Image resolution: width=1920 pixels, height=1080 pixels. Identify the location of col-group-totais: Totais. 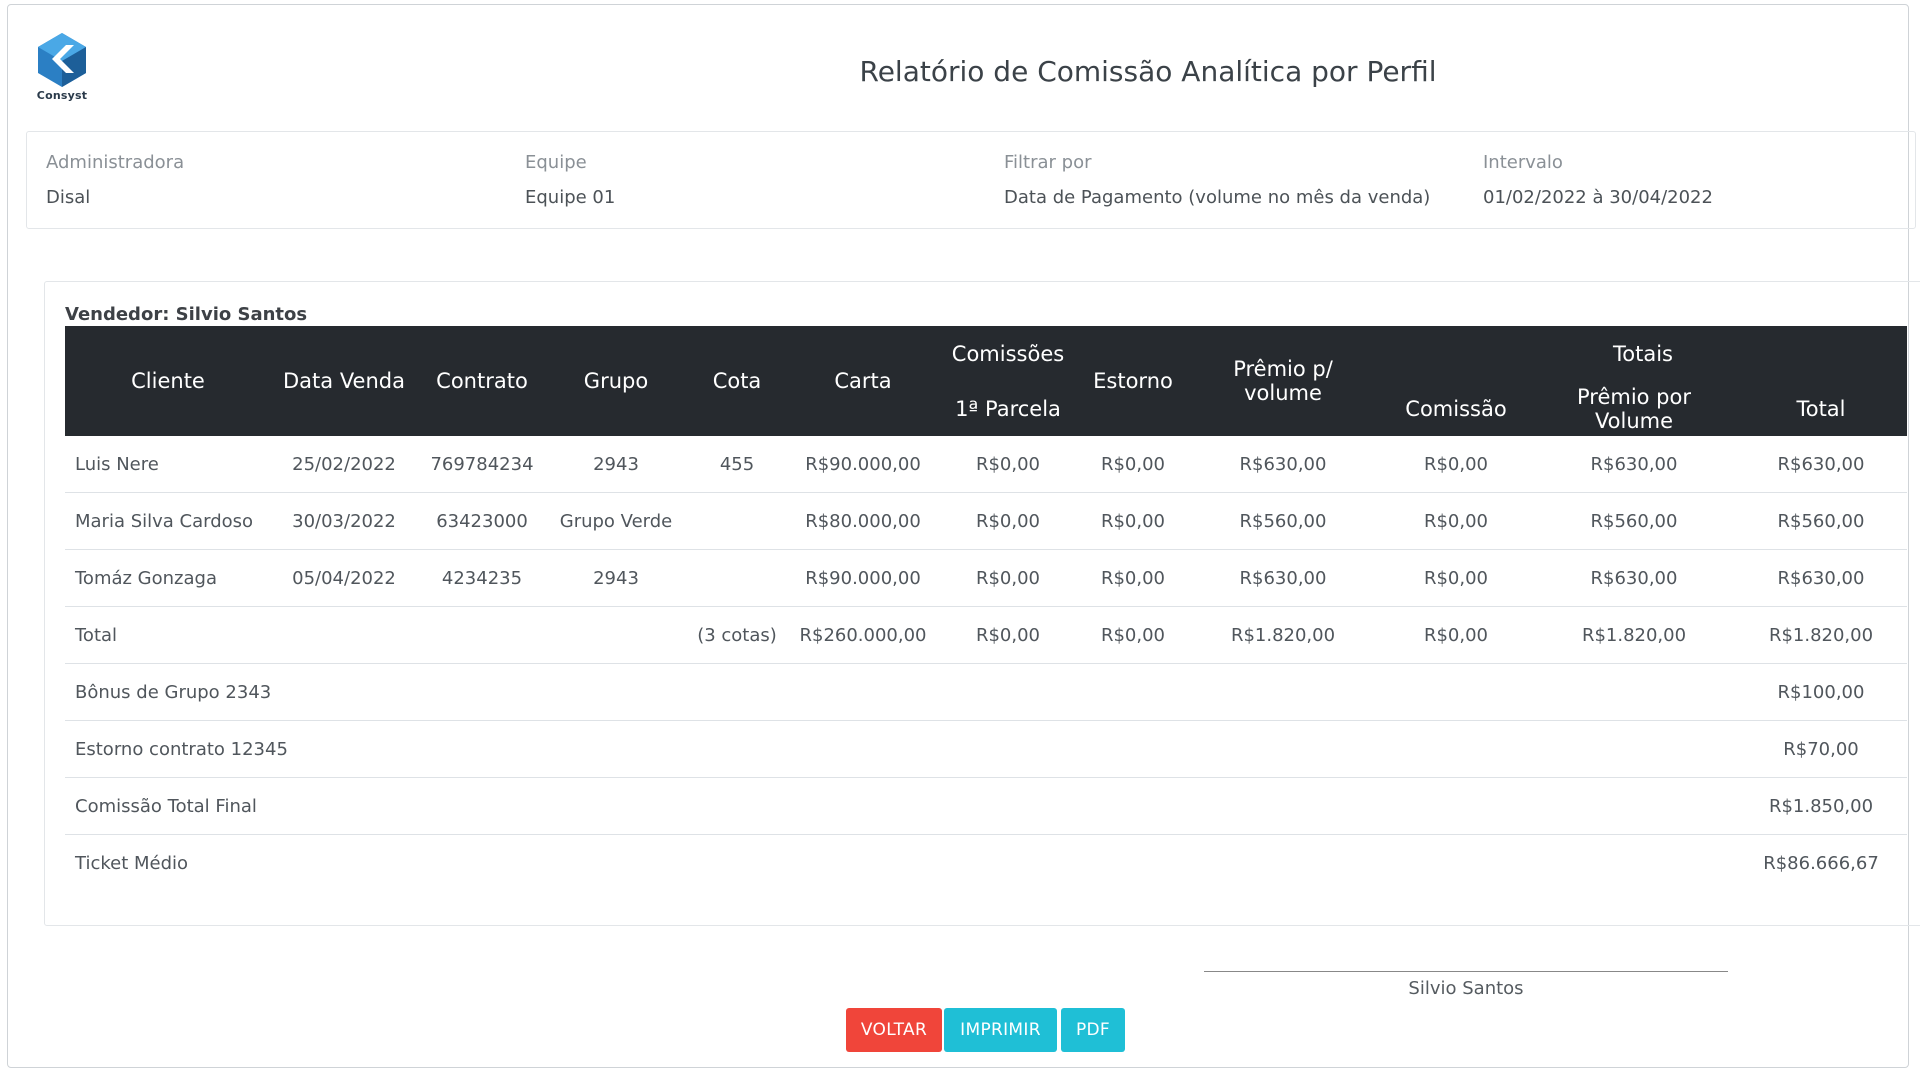
(1643, 353).